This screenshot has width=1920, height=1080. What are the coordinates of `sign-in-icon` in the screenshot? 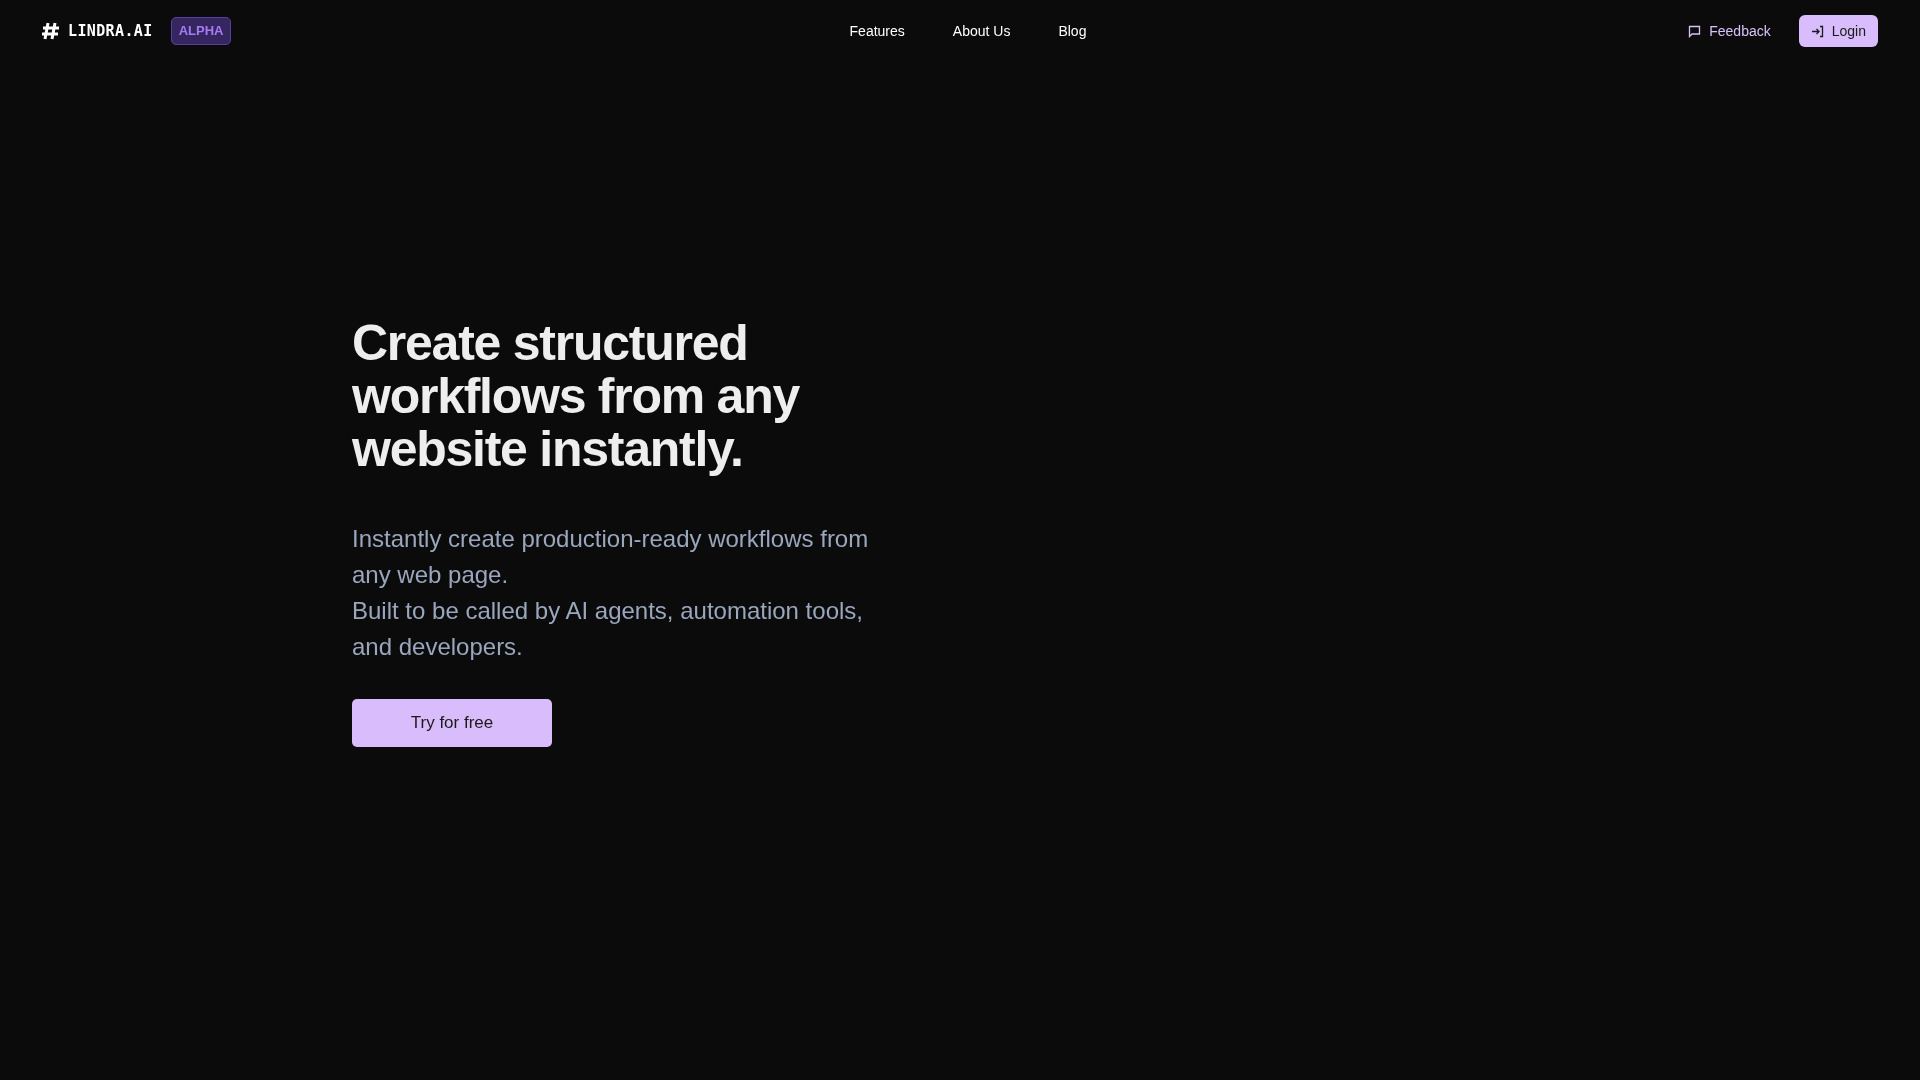 It's located at (1817, 31).